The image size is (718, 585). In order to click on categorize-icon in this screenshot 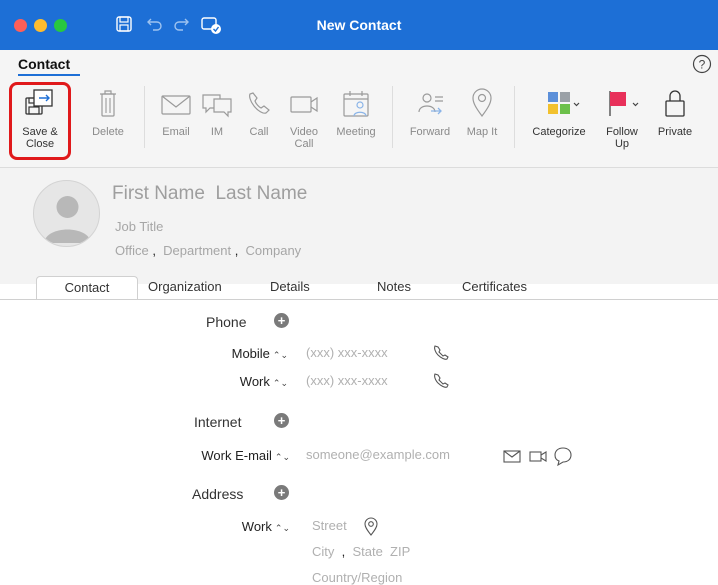, I will do `click(564, 103)`.